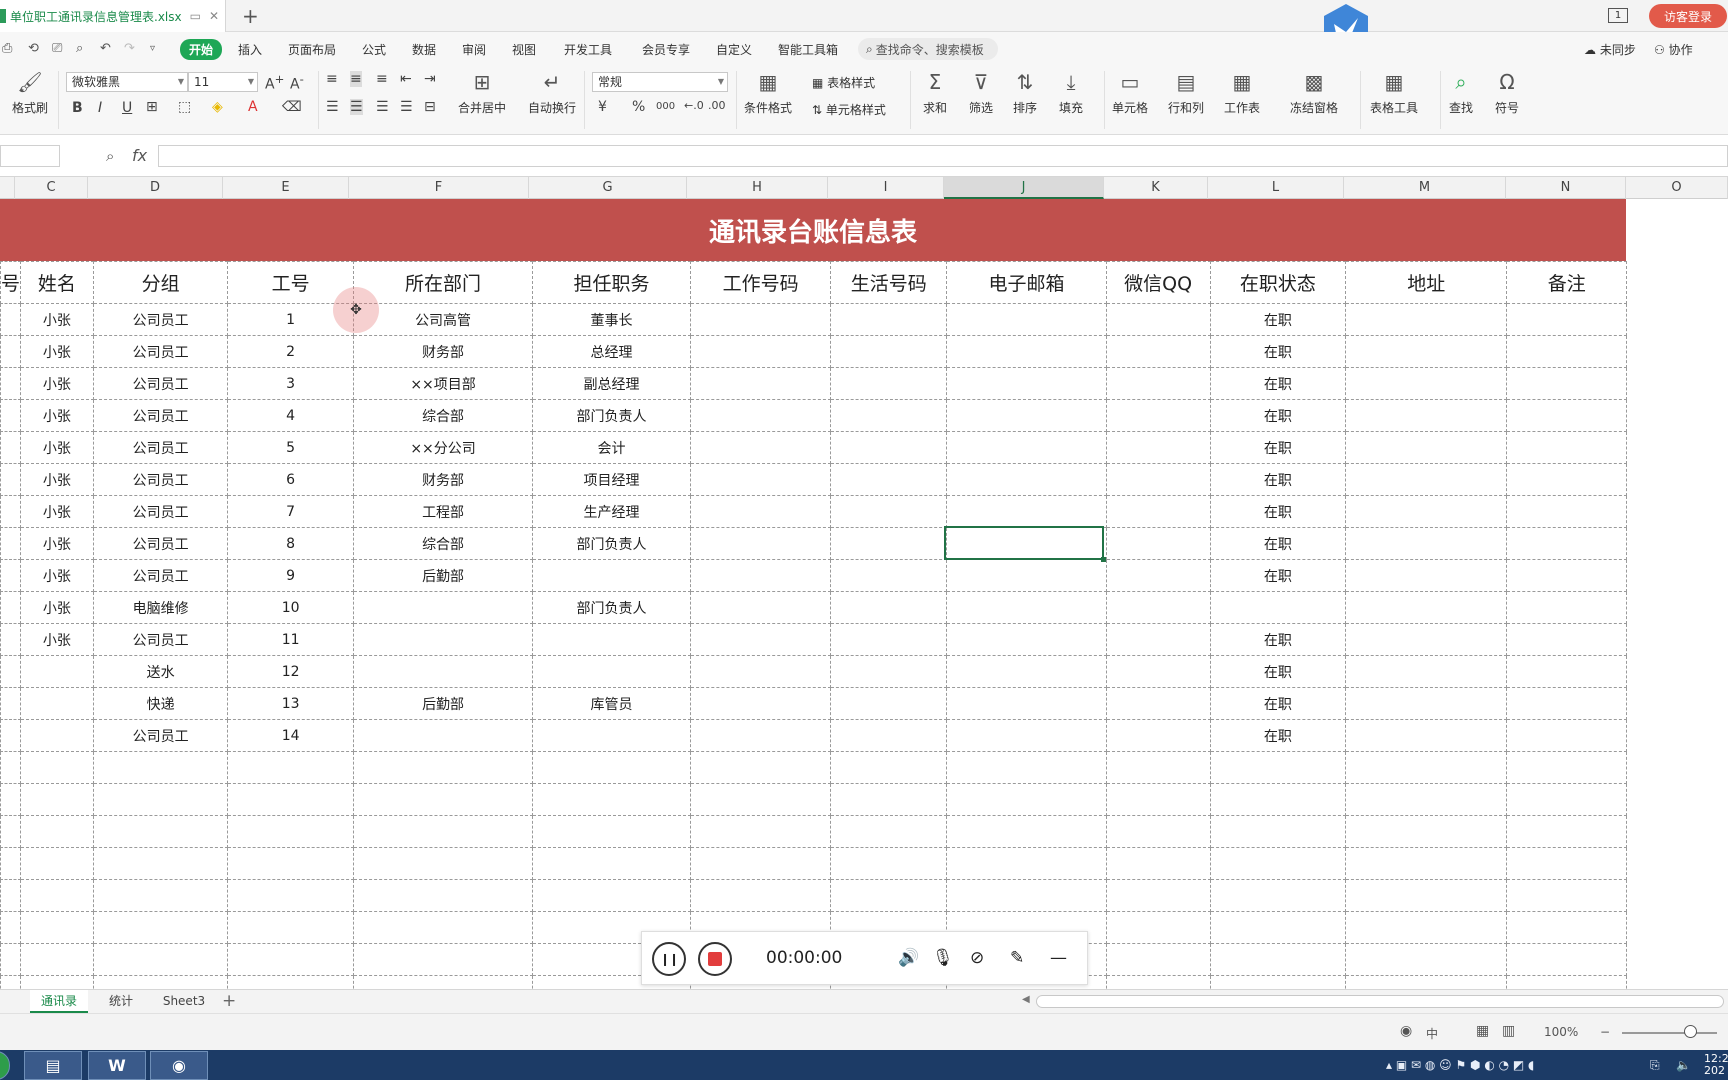  What do you see at coordinates (5, 1065) in the screenshot?
I see `start-button` at bounding box center [5, 1065].